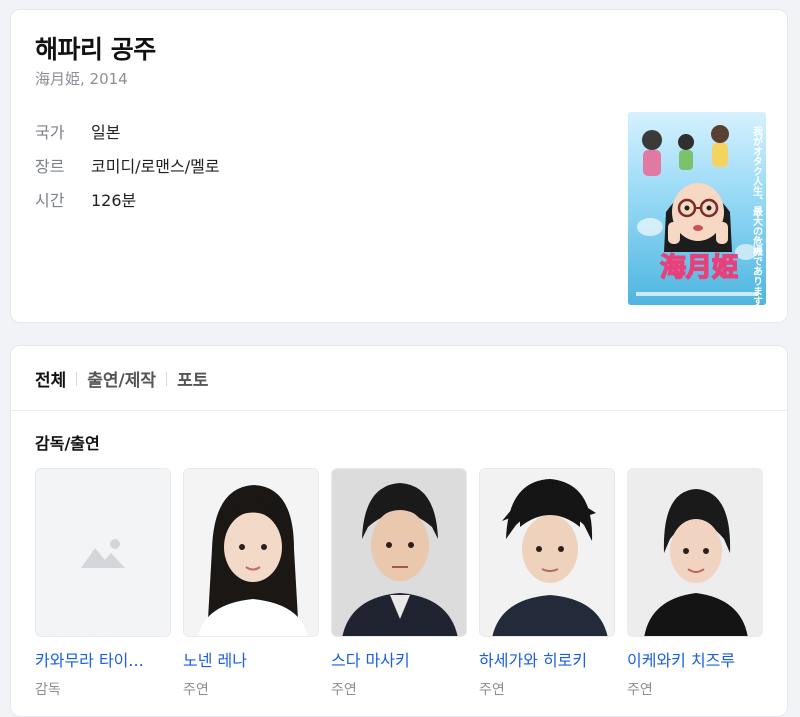 The width and height of the screenshot is (800, 717). What do you see at coordinates (399, 410) in the screenshot?
I see `divider` at bounding box center [399, 410].